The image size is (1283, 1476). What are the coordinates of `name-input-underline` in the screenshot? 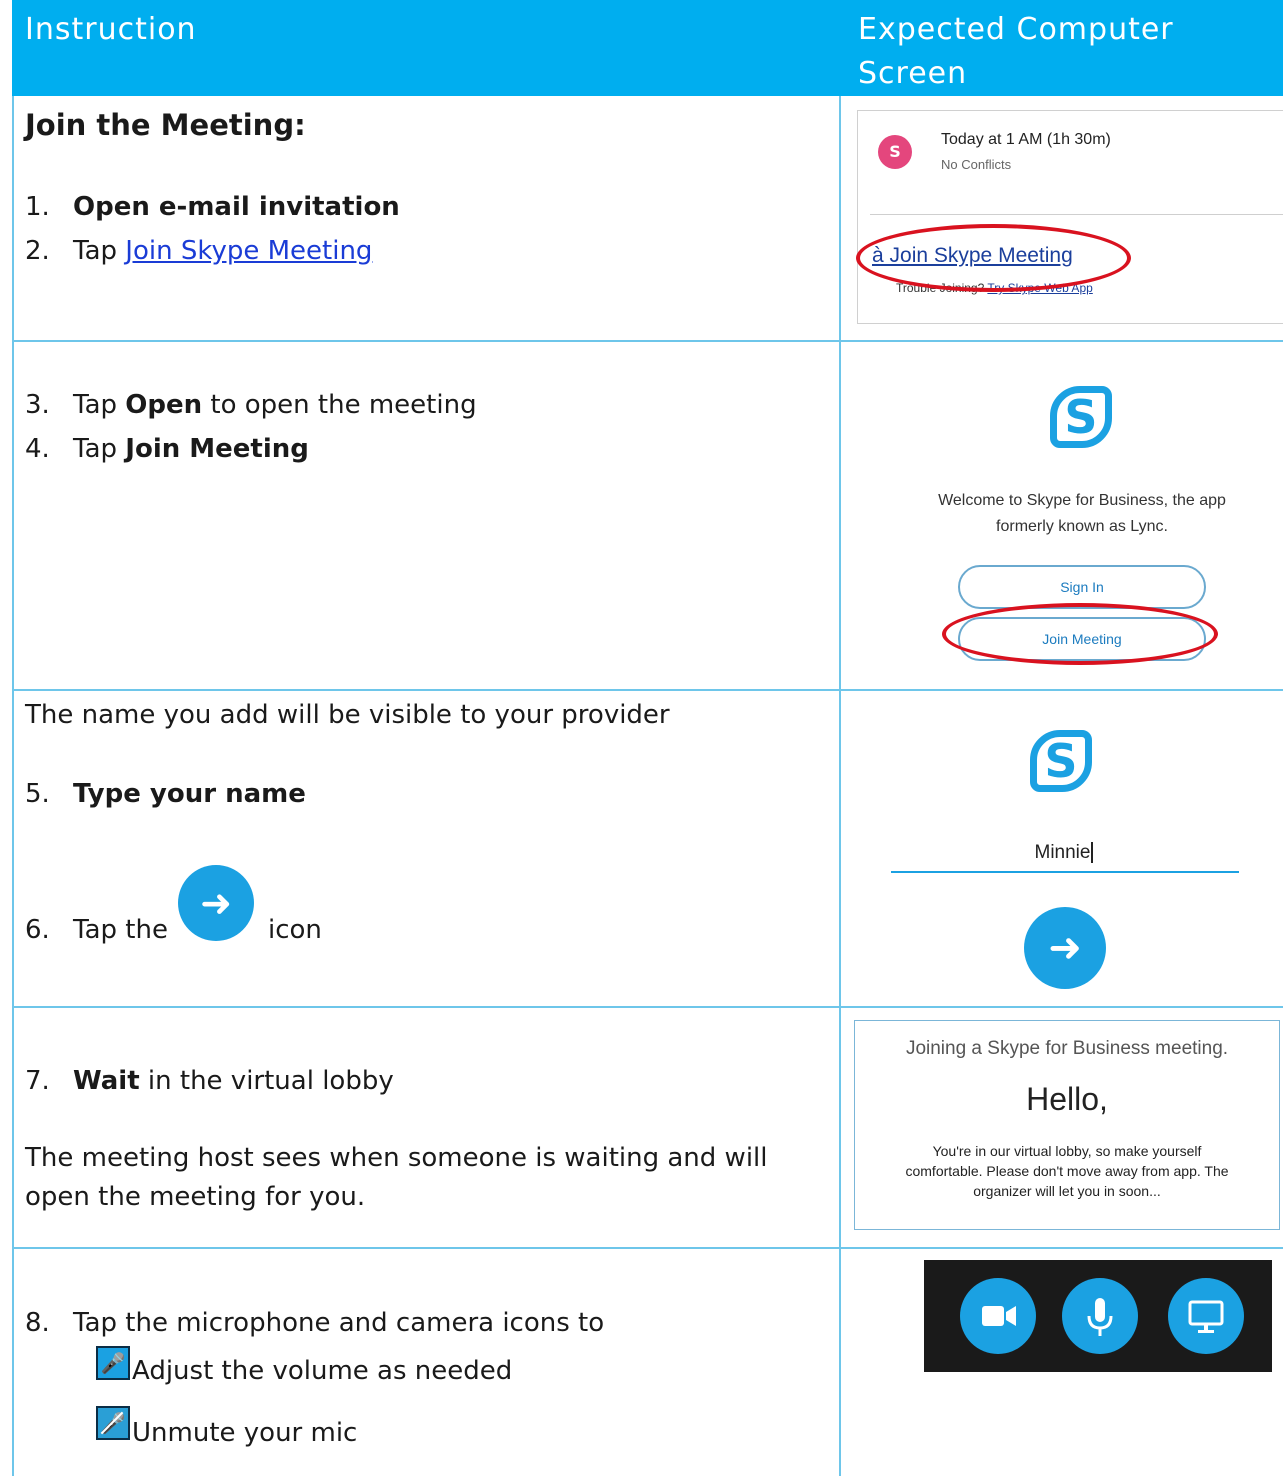 It's located at (1065, 872).